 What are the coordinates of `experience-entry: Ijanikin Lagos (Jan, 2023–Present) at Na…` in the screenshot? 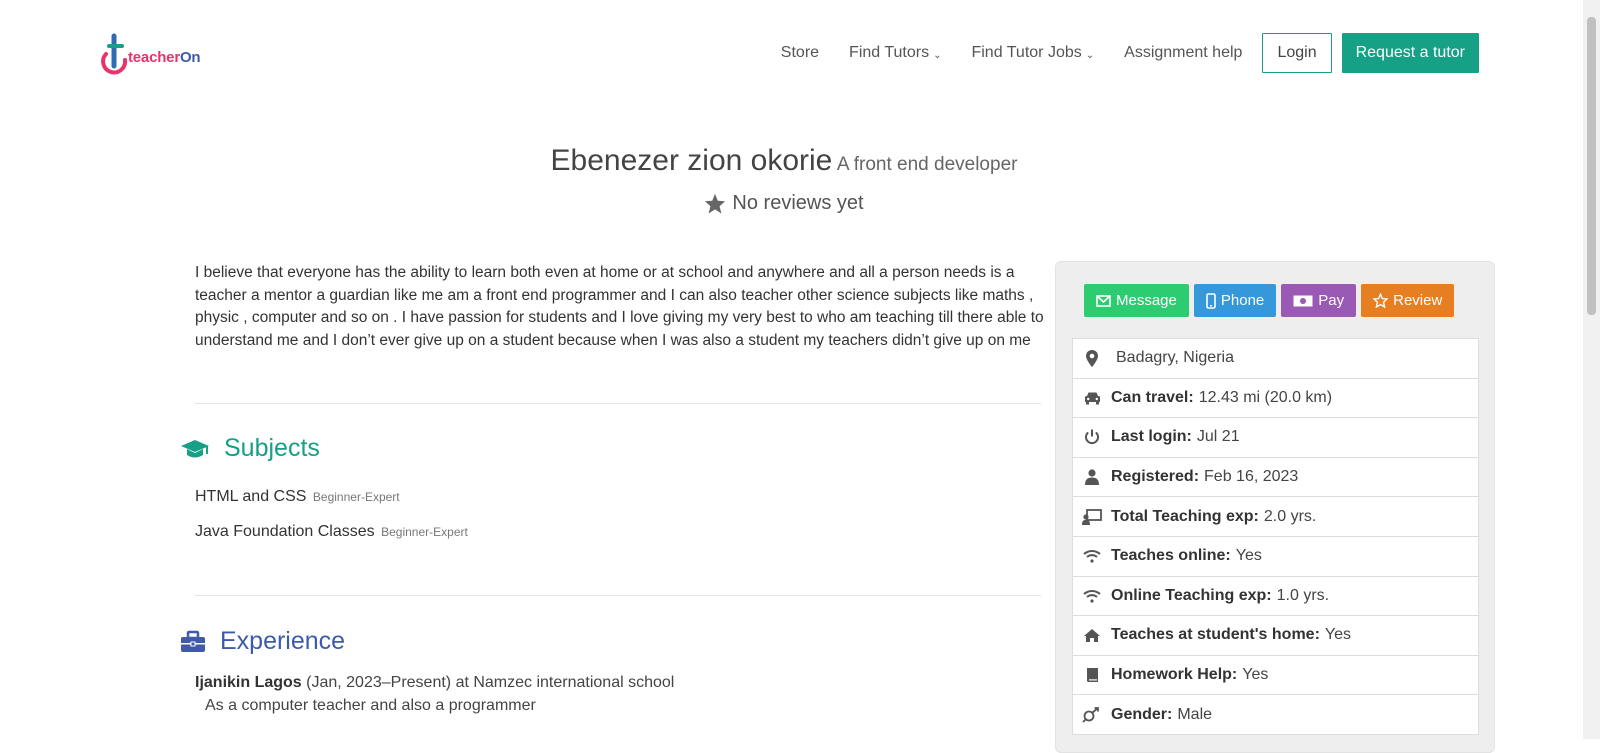 It's located at (434, 683).